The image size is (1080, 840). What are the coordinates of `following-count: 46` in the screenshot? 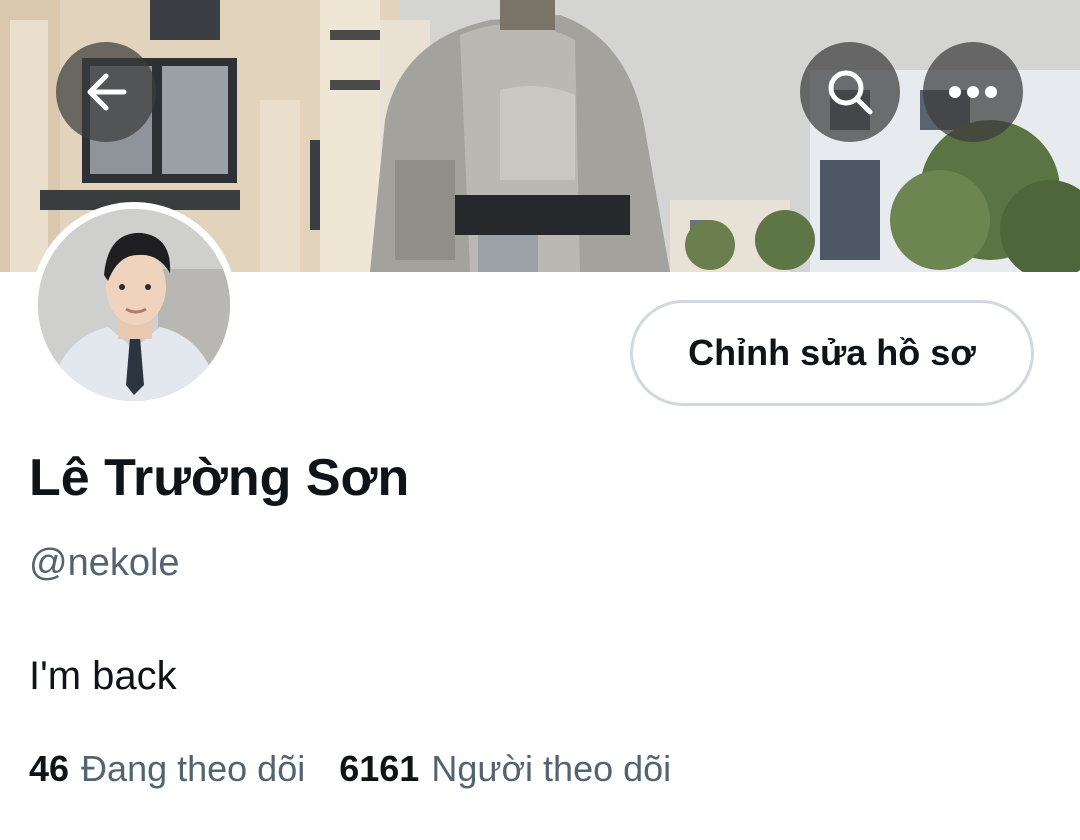 It's located at (49, 768).